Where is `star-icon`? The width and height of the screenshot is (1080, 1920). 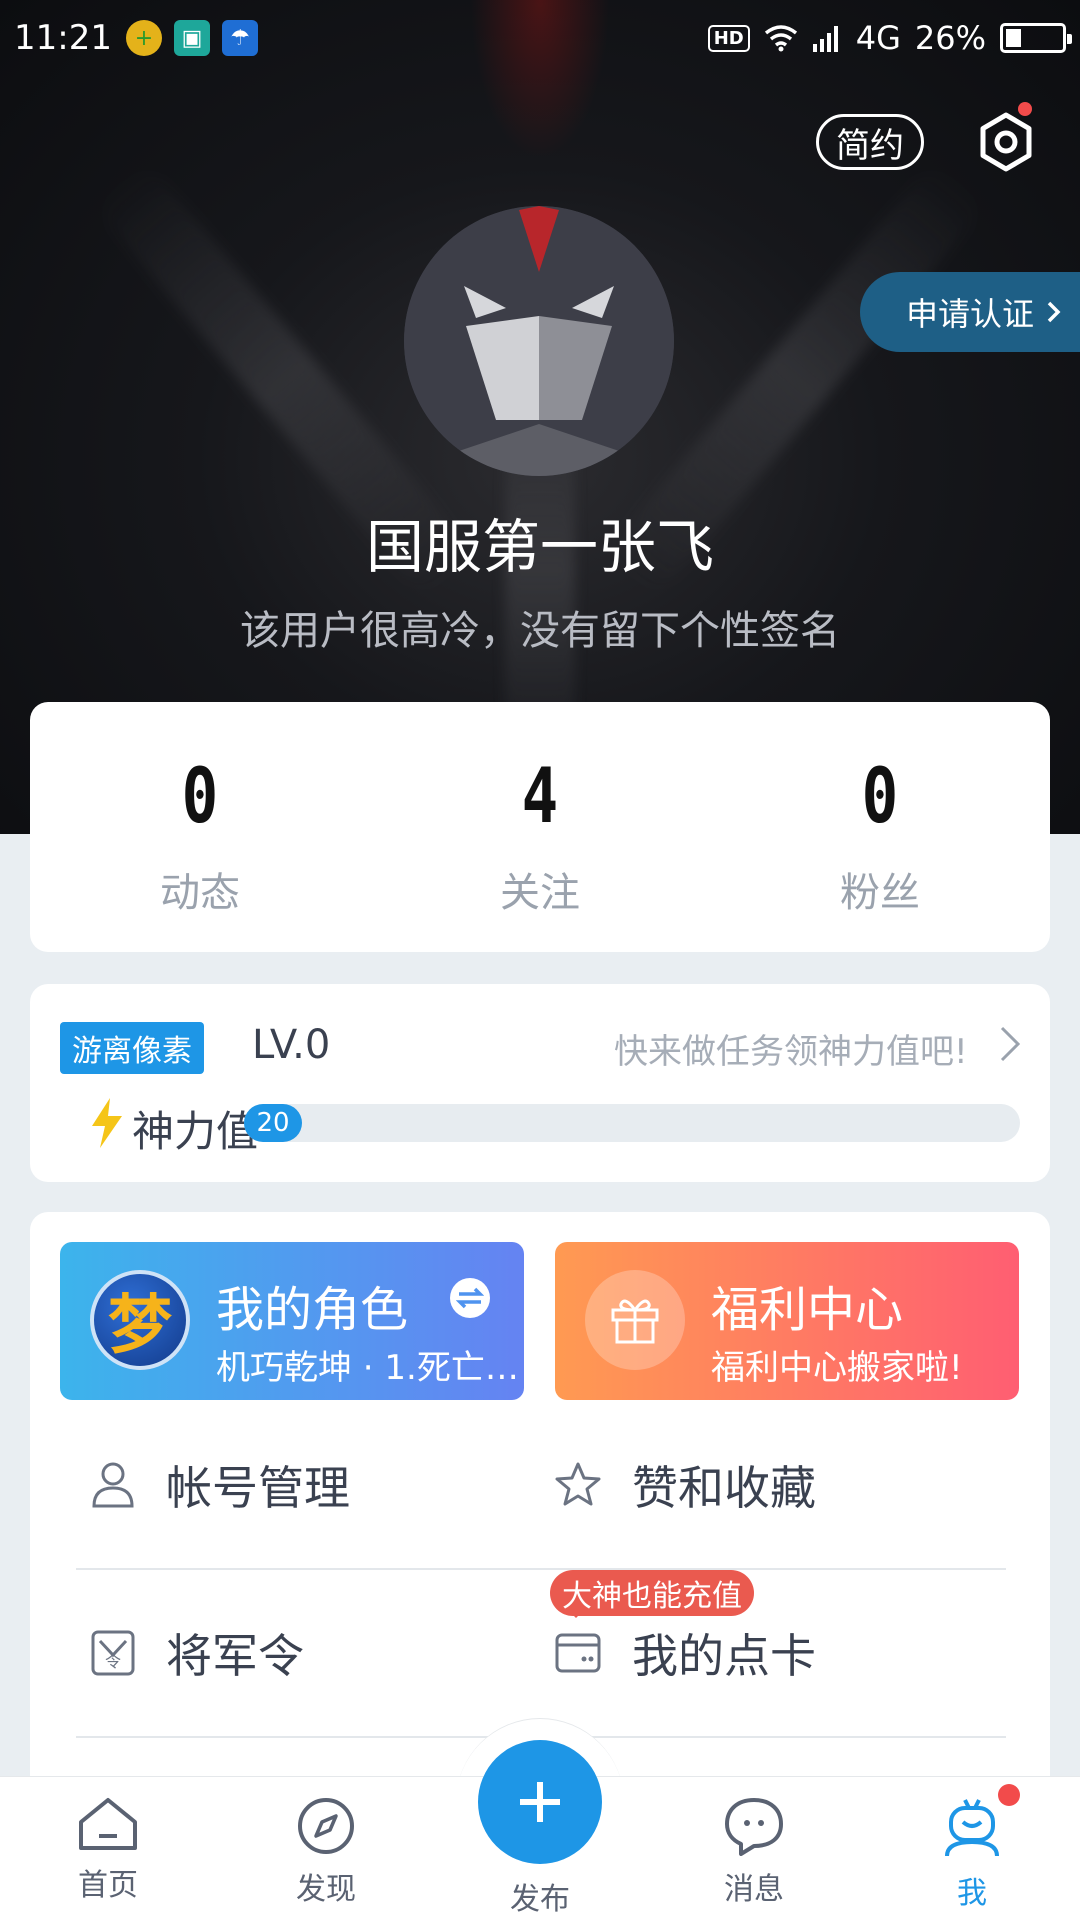
star-icon is located at coordinates (578, 1484).